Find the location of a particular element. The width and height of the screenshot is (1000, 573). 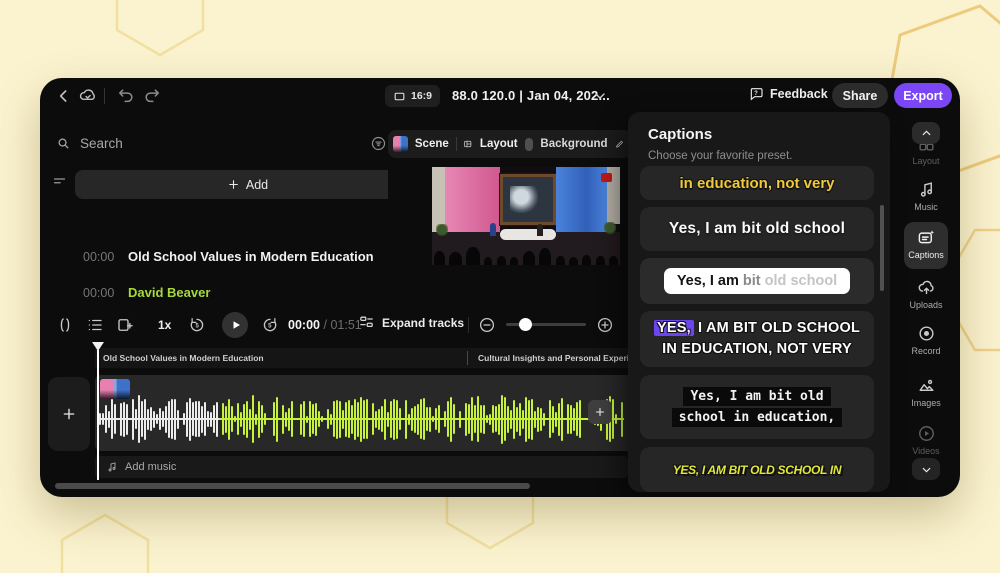

timeline-zoom-slider is located at coordinates (546, 324).